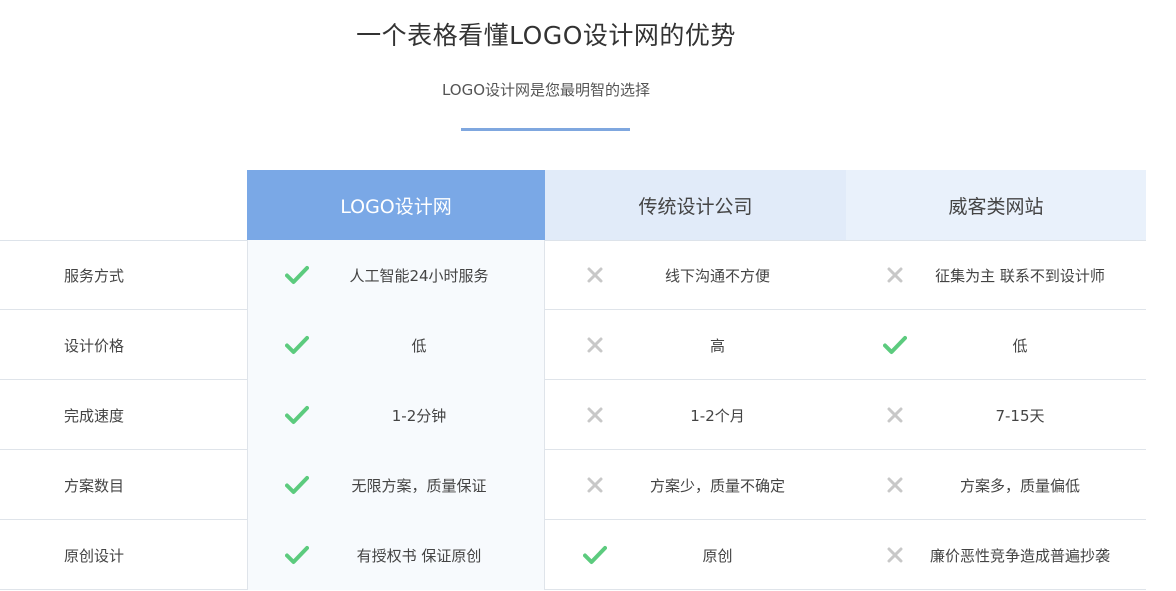  I want to click on cell-text: 方案少，质量不确定, so click(717, 485).